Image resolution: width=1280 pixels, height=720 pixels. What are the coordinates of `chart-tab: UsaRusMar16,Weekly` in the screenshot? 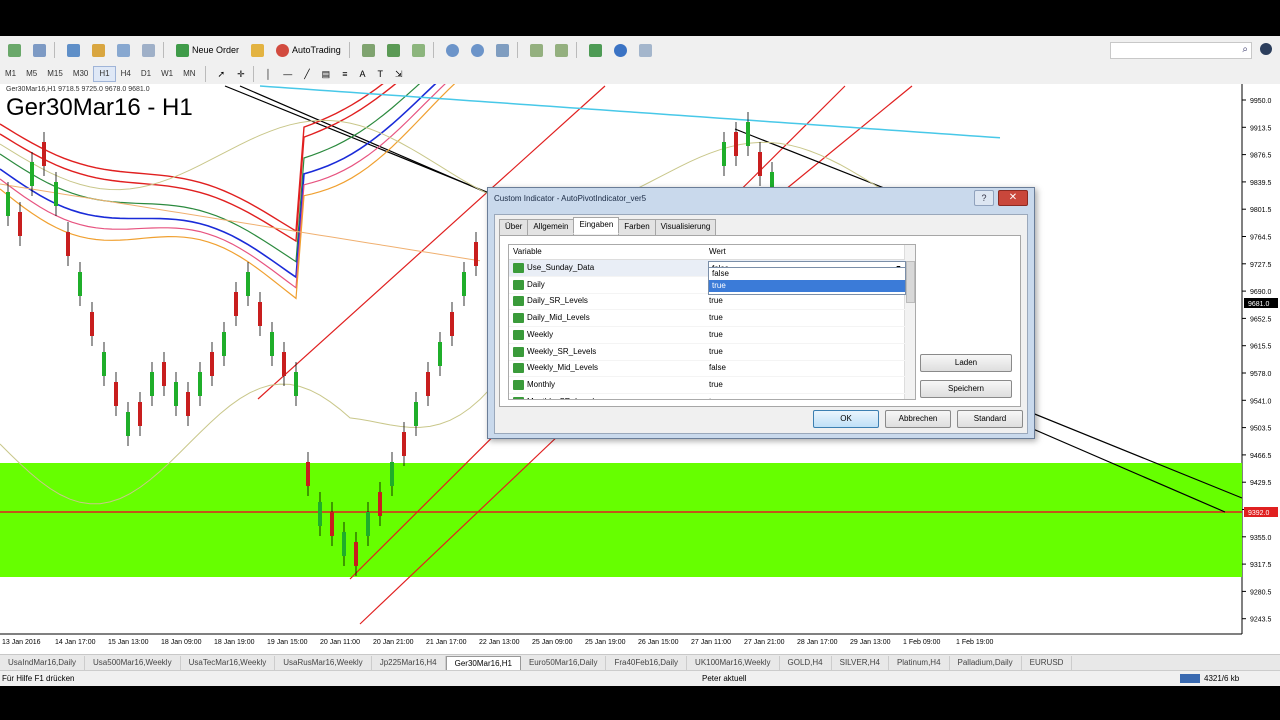 It's located at (323, 663).